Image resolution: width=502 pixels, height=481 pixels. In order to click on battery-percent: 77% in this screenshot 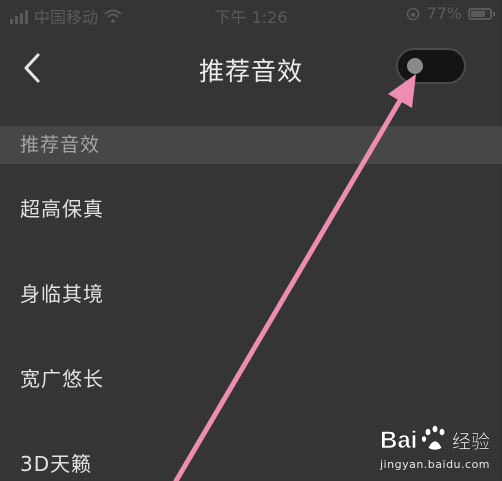, I will do `click(444, 13)`.